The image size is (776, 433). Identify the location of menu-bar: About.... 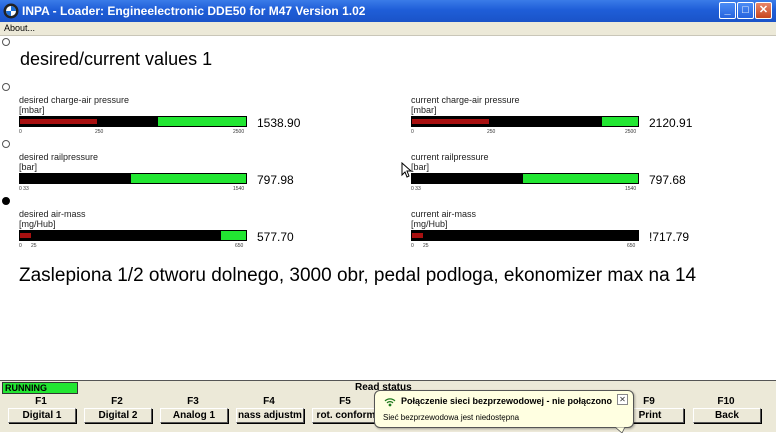
(388, 29).